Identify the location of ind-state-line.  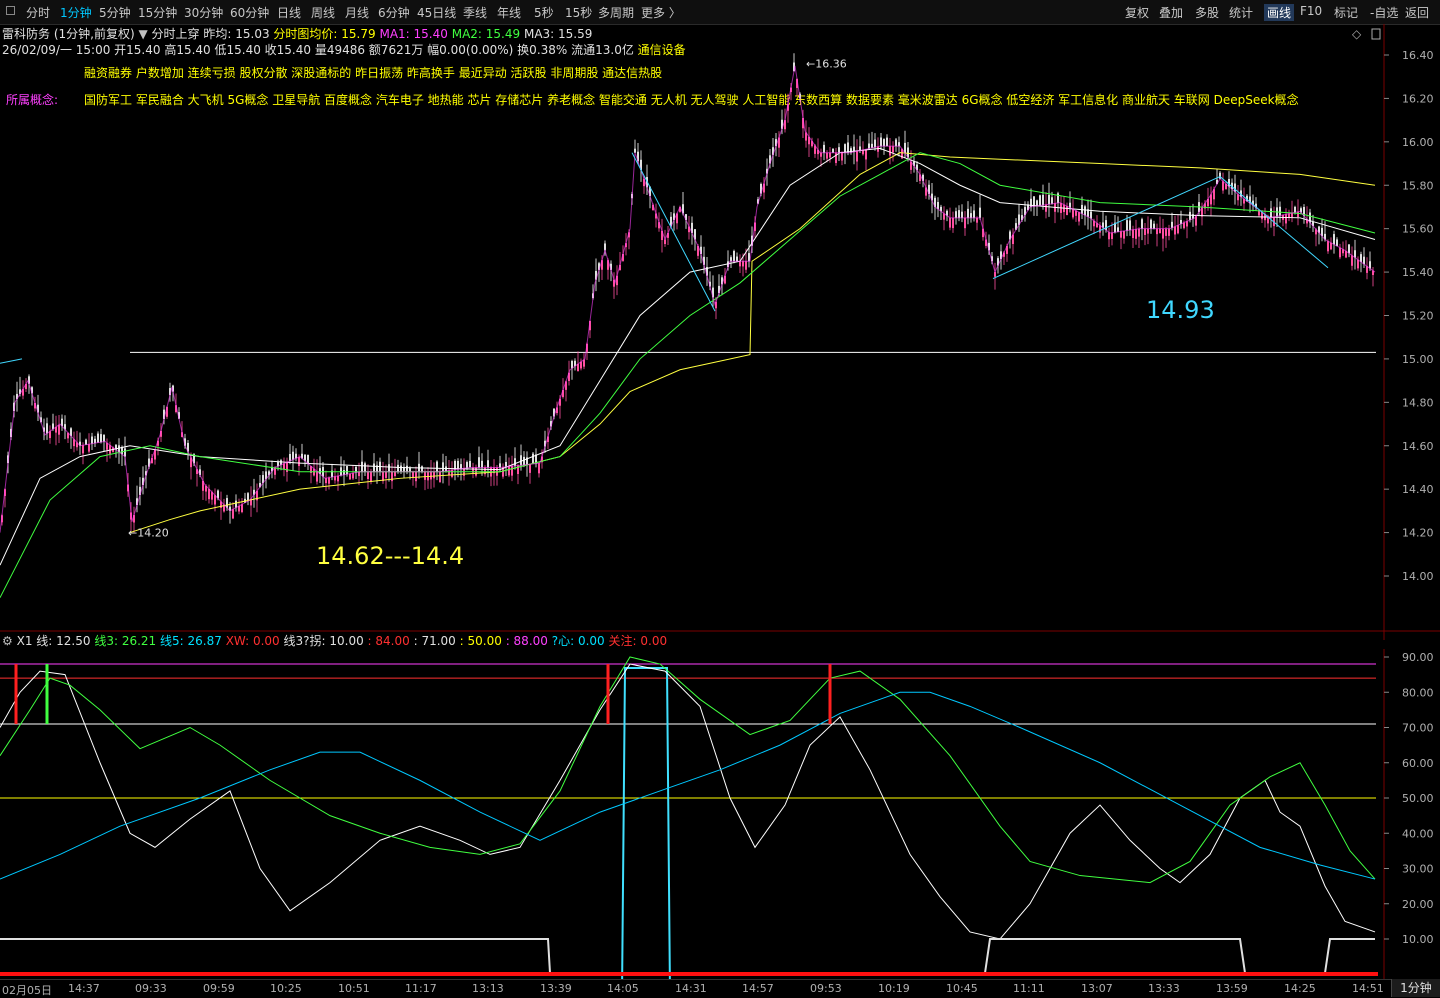
(687, 956).